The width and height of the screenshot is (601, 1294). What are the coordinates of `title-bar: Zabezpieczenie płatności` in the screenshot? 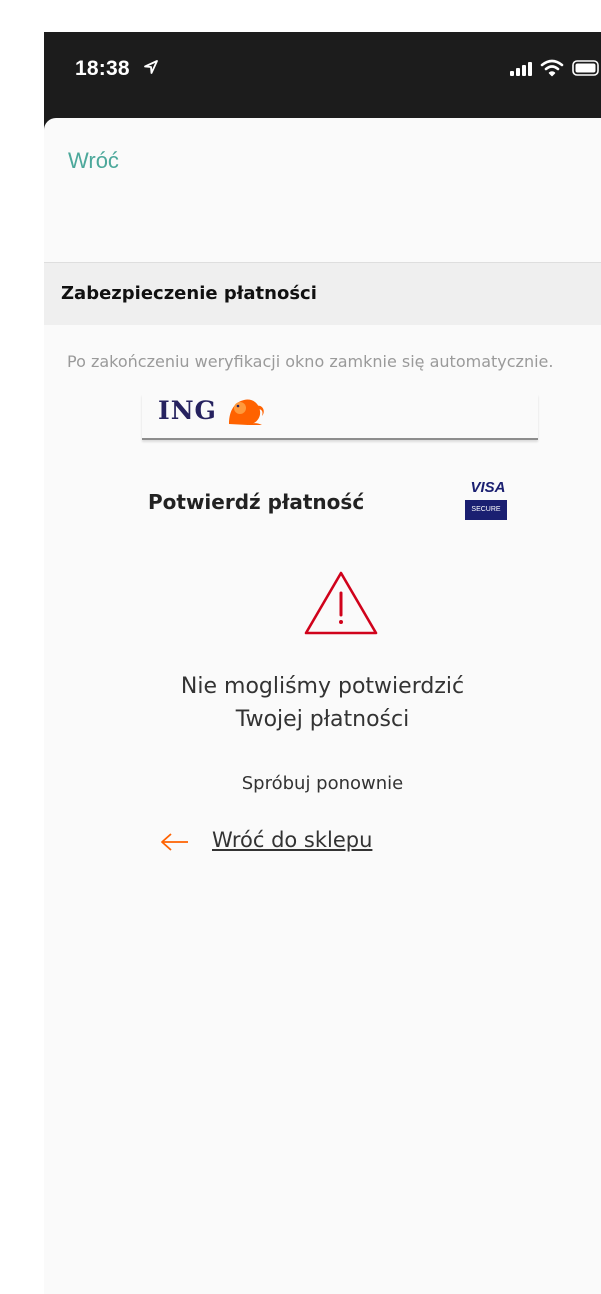 It's located at (322, 293).